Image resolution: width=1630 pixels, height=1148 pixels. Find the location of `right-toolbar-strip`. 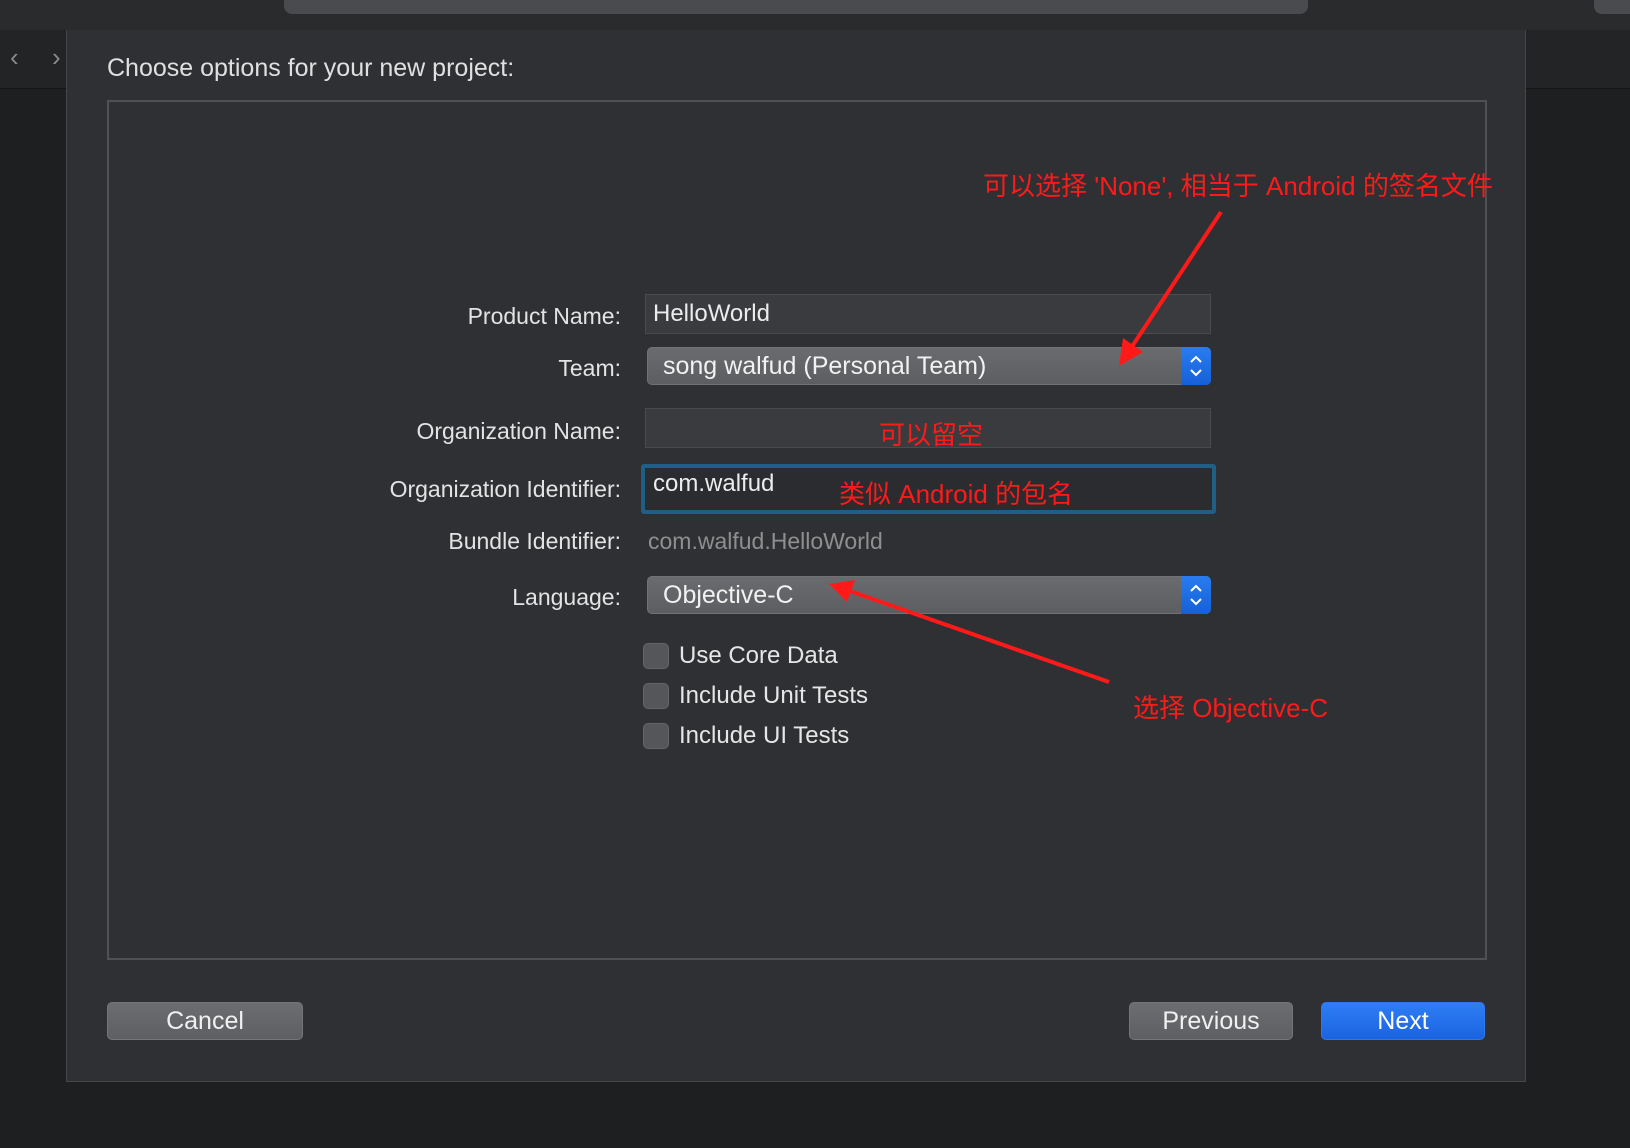

right-toolbar-strip is located at coordinates (1578, 59).